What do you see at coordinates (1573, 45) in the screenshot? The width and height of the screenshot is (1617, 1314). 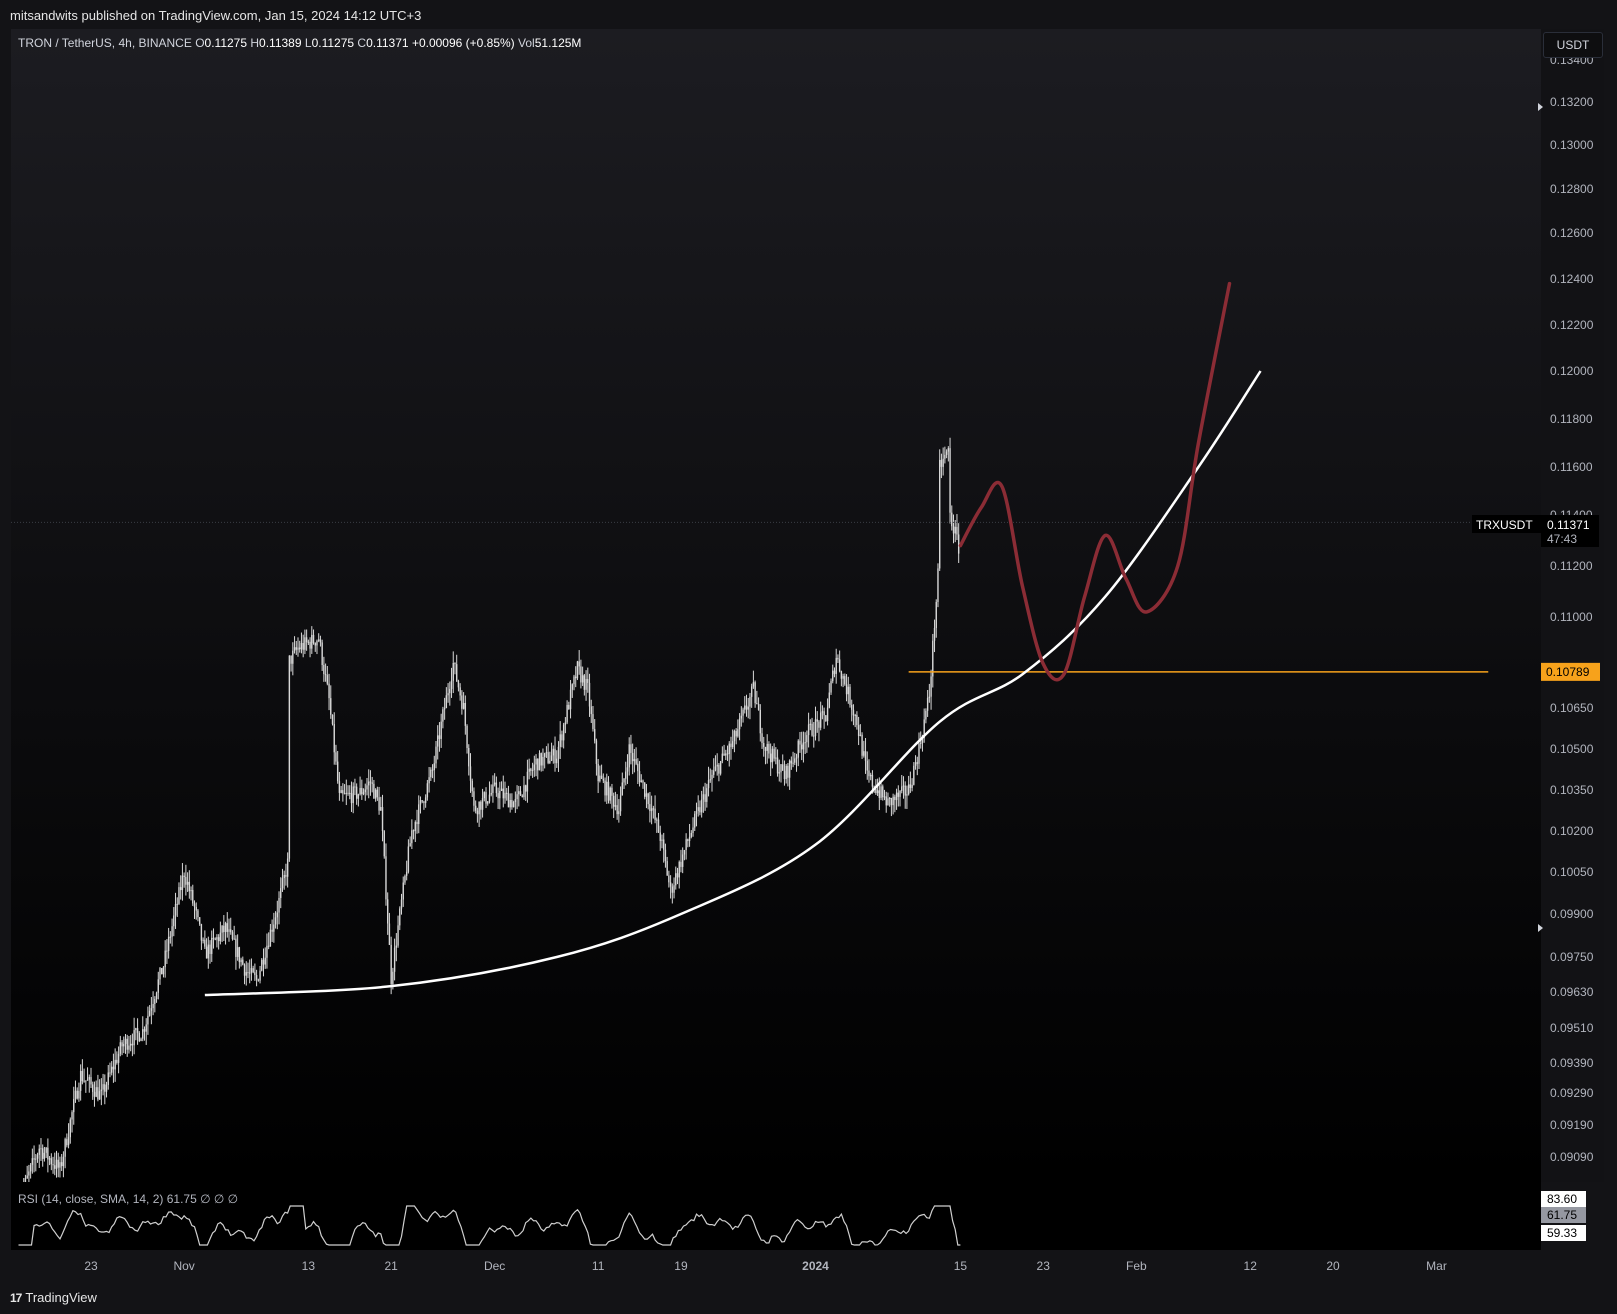 I see `currency-button: USDT` at bounding box center [1573, 45].